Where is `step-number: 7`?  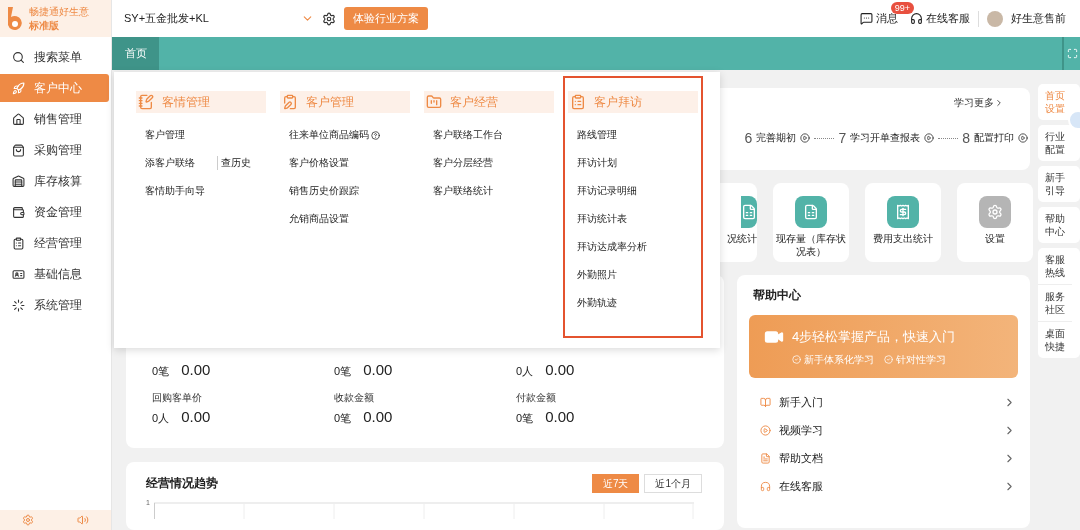 step-number: 7 is located at coordinates (842, 138).